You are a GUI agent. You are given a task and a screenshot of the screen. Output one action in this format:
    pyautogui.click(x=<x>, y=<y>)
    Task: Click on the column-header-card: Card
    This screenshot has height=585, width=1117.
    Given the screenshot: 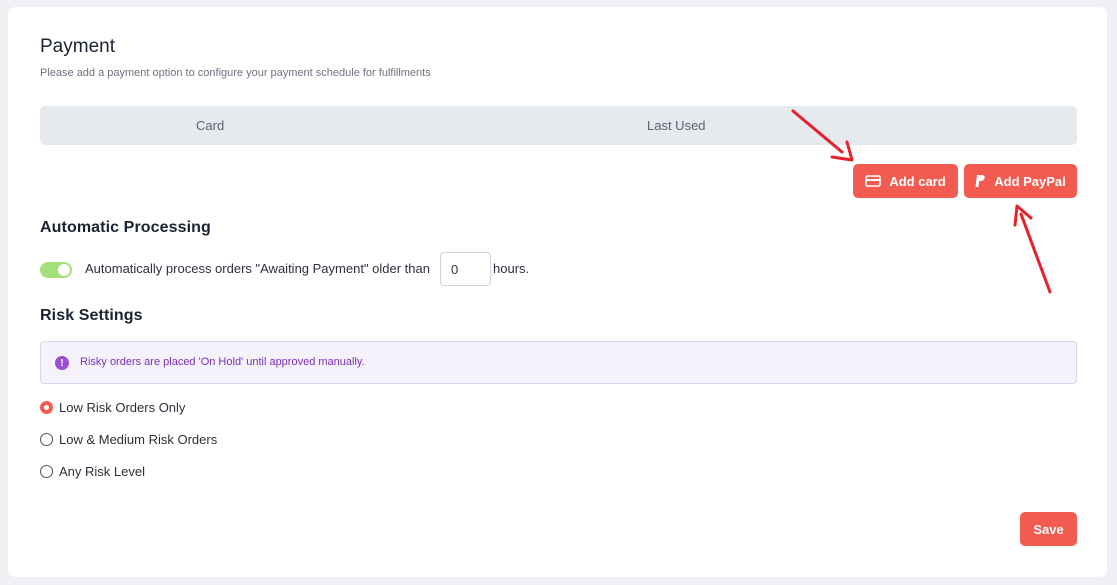 What is the action you would take?
    pyautogui.click(x=210, y=125)
    